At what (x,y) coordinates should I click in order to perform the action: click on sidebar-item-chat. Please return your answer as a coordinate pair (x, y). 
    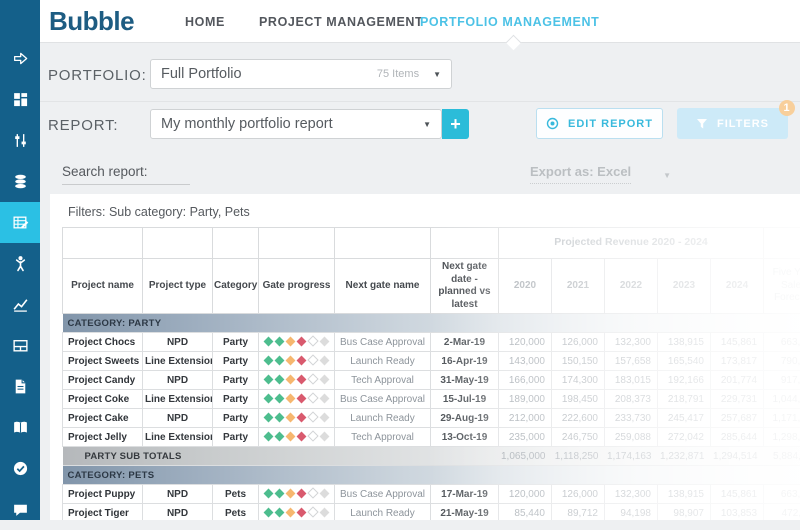
    Looking at the image, I should click on (20, 509).